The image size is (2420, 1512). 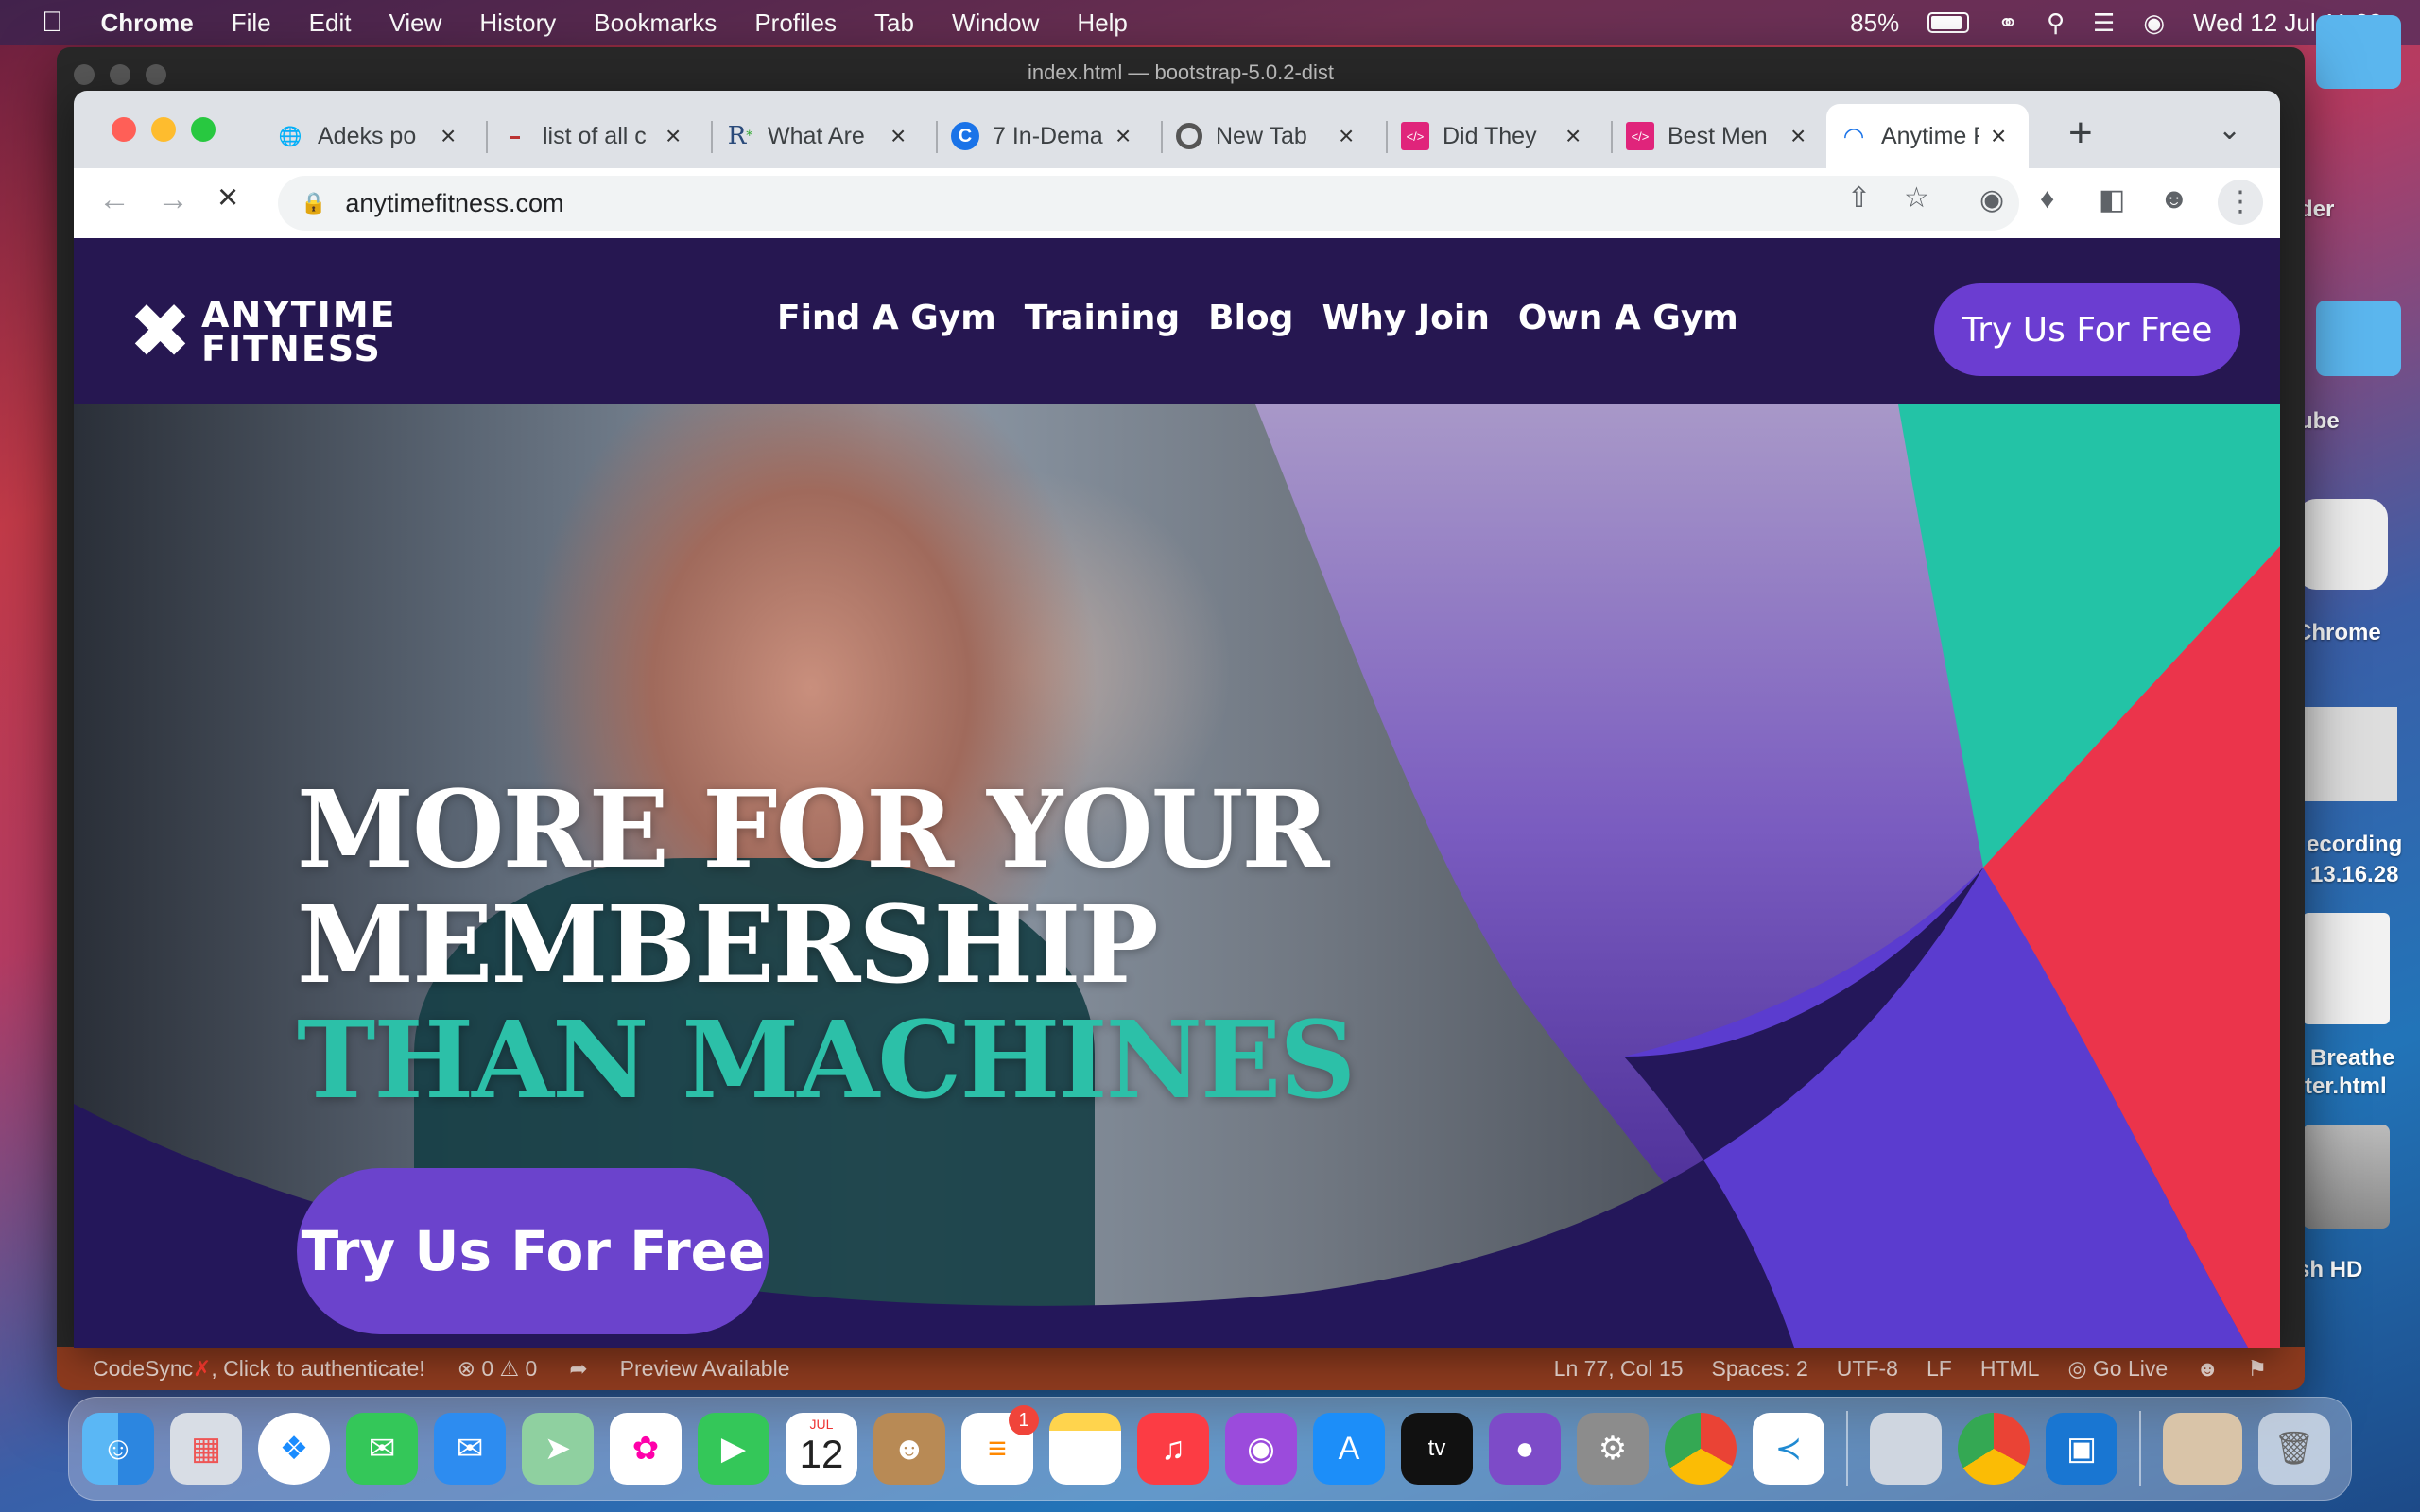 I want to click on recording-thumbnail, so click(x=2350, y=754).